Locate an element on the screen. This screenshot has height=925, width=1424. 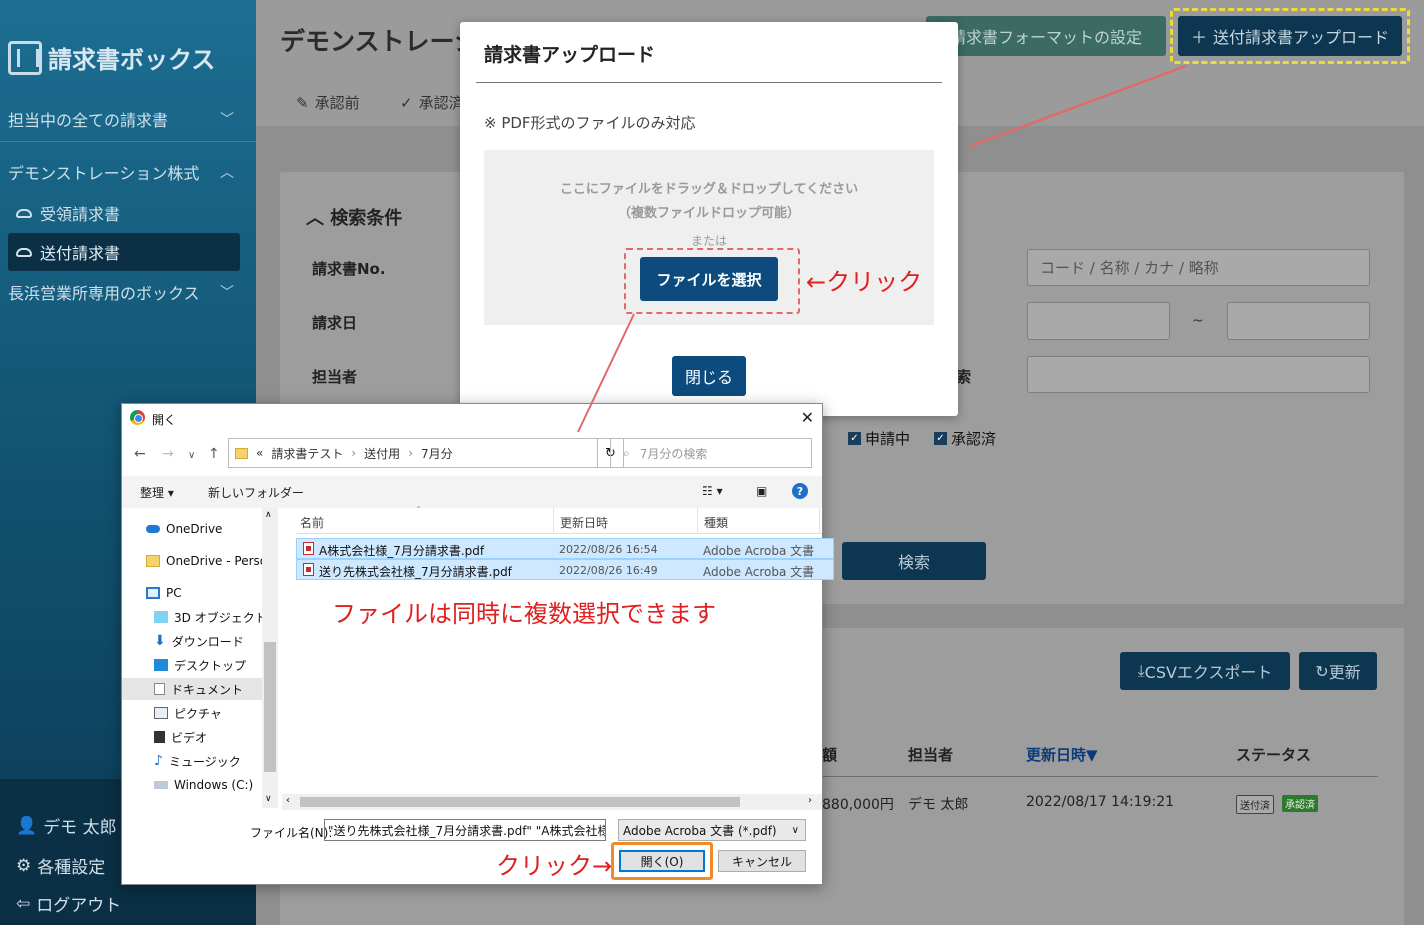
view-options-icon: ☷ ▾ is located at coordinates (712, 491).